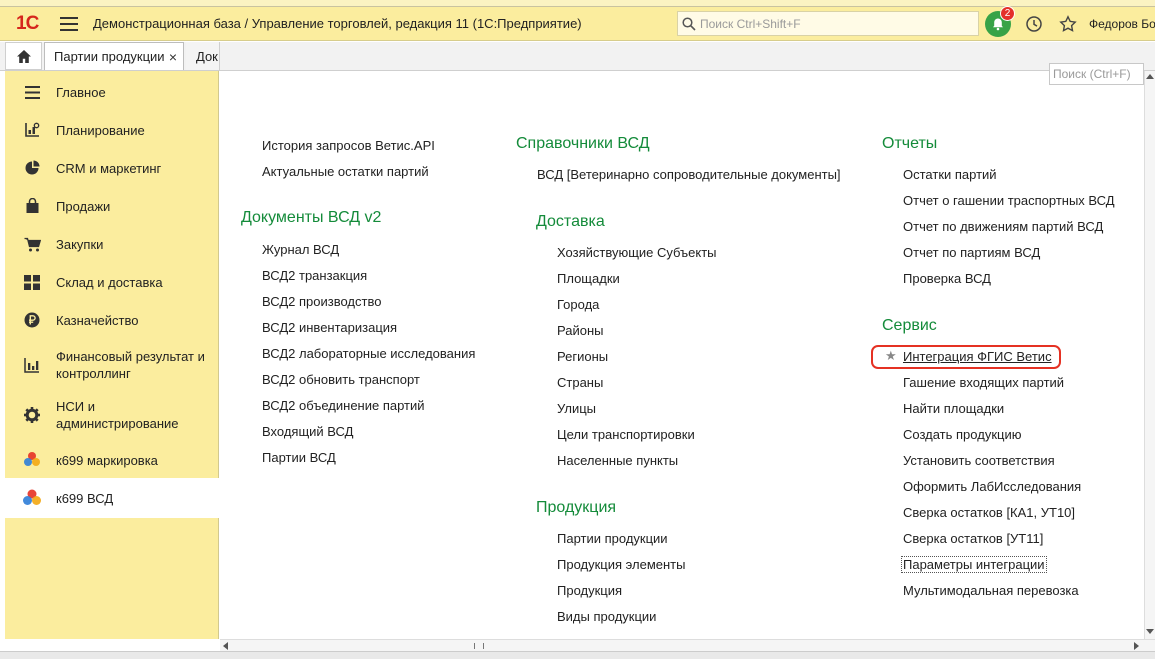 The image size is (1155, 659). I want to click on link-col3: Оформить ЛабИсследования, so click(992, 486).